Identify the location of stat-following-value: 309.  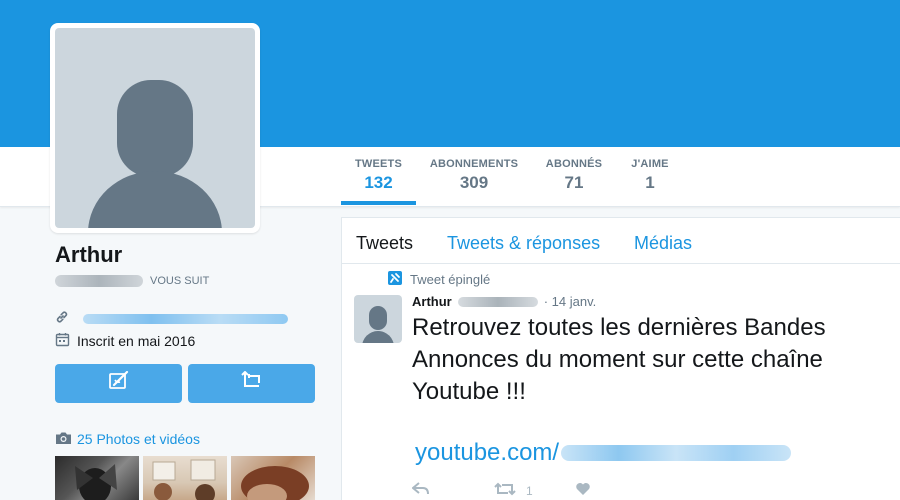
(474, 182).